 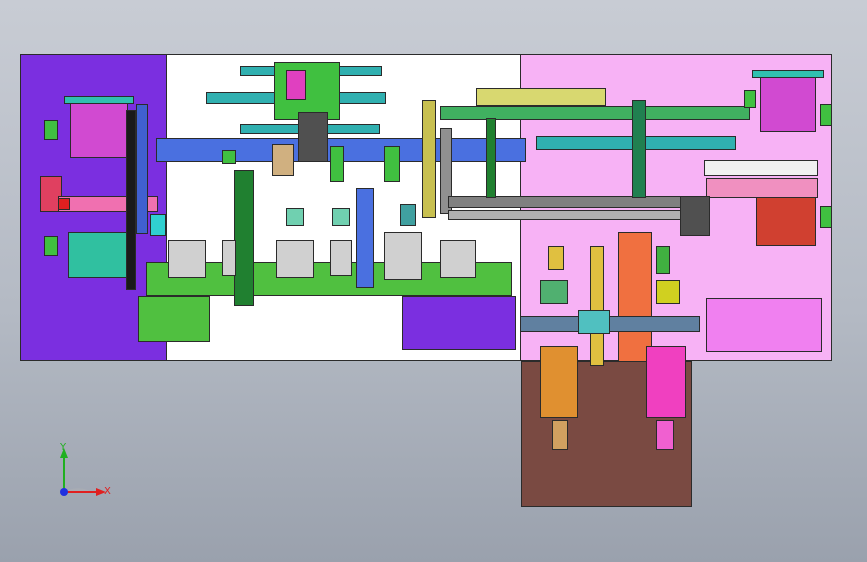 What do you see at coordinates (668, 292) in the screenshot?
I see `right-yellow-motor` at bounding box center [668, 292].